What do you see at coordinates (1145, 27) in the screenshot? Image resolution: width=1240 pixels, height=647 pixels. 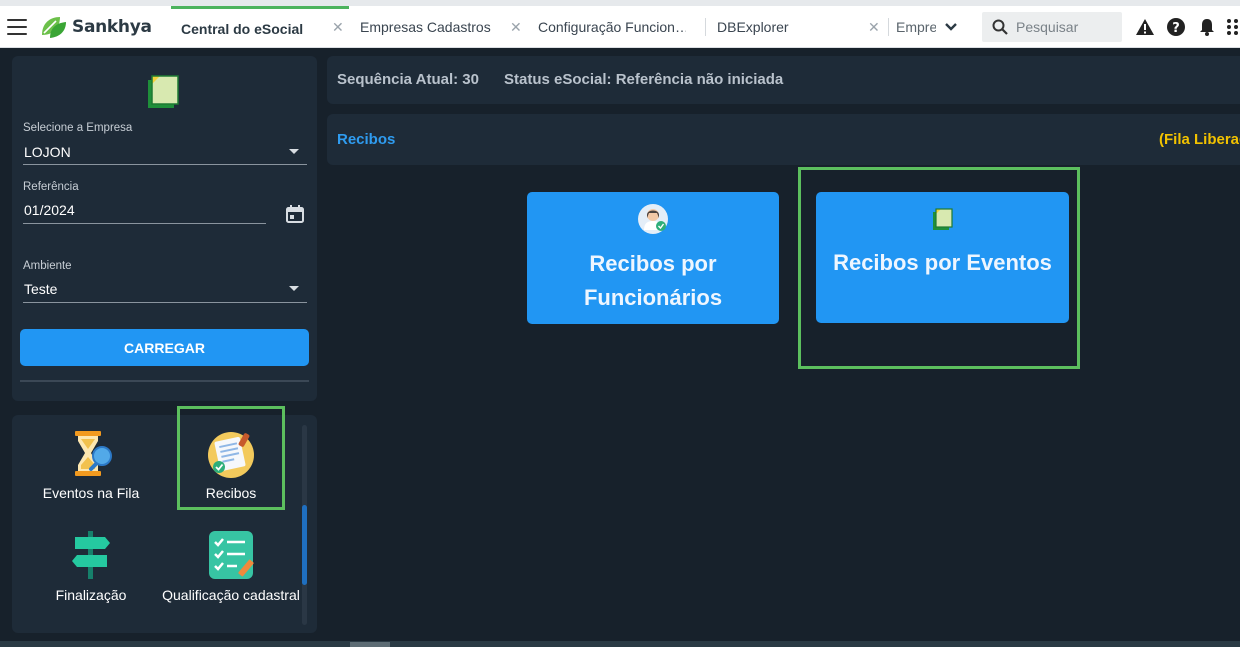 I see `warning-icon` at bounding box center [1145, 27].